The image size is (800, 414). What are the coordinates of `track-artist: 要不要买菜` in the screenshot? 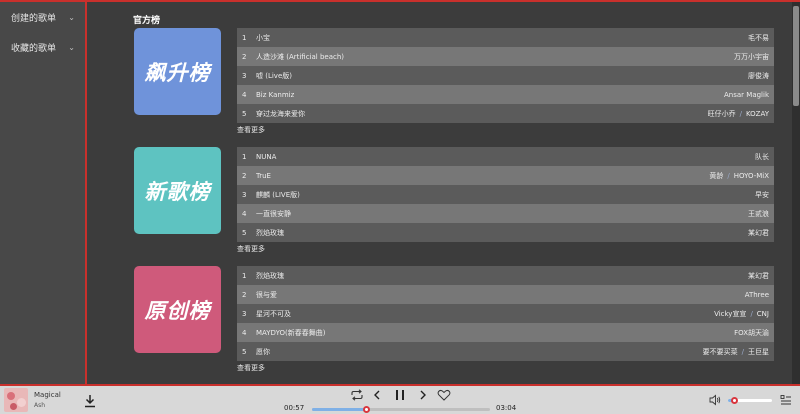 It's located at (720, 352).